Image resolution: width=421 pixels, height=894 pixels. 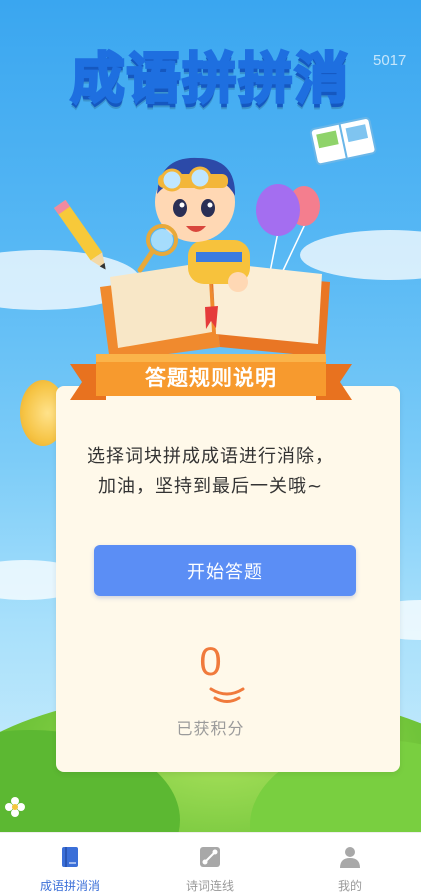 What do you see at coordinates (209, 886) in the screenshot?
I see `tab-label: 诗词连线` at bounding box center [209, 886].